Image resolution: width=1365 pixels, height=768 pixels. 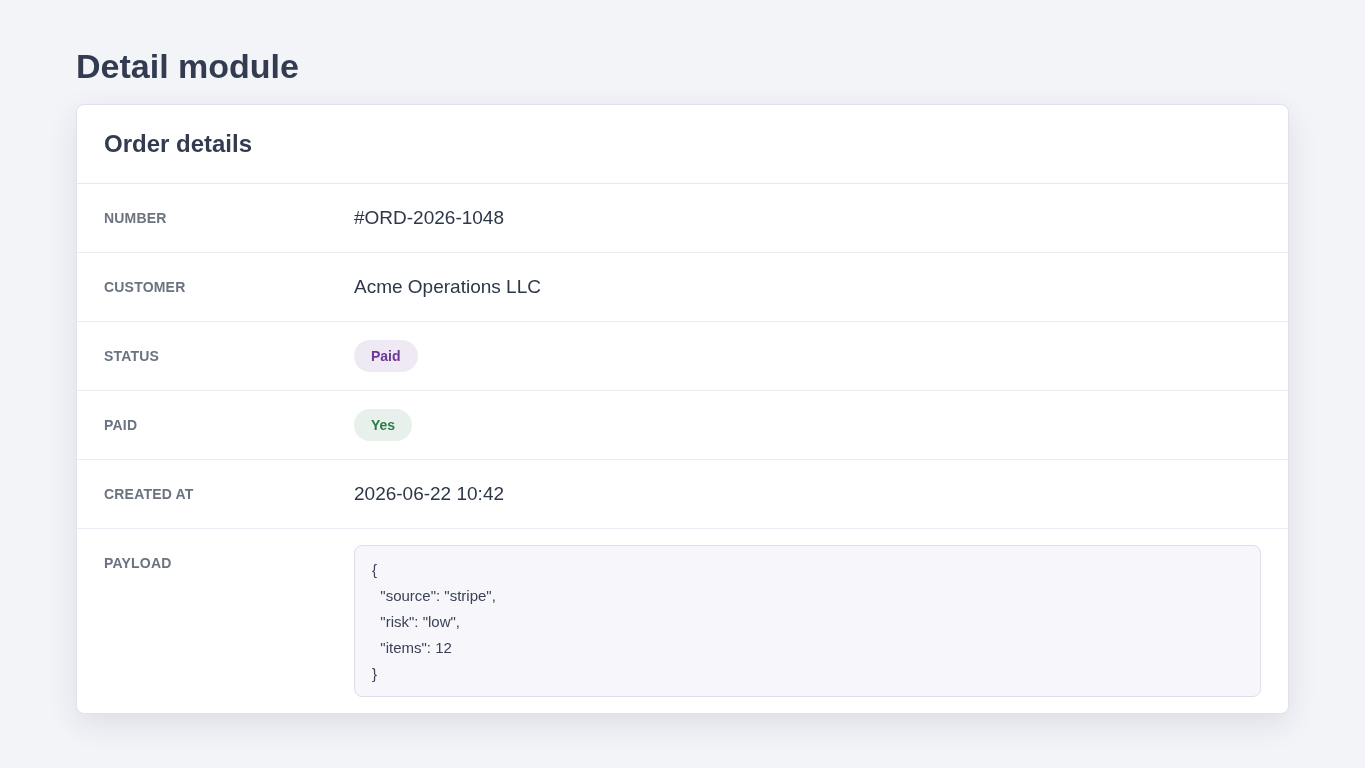 I want to click on field-label: PAYLOAD, so click(x=138, y=563).